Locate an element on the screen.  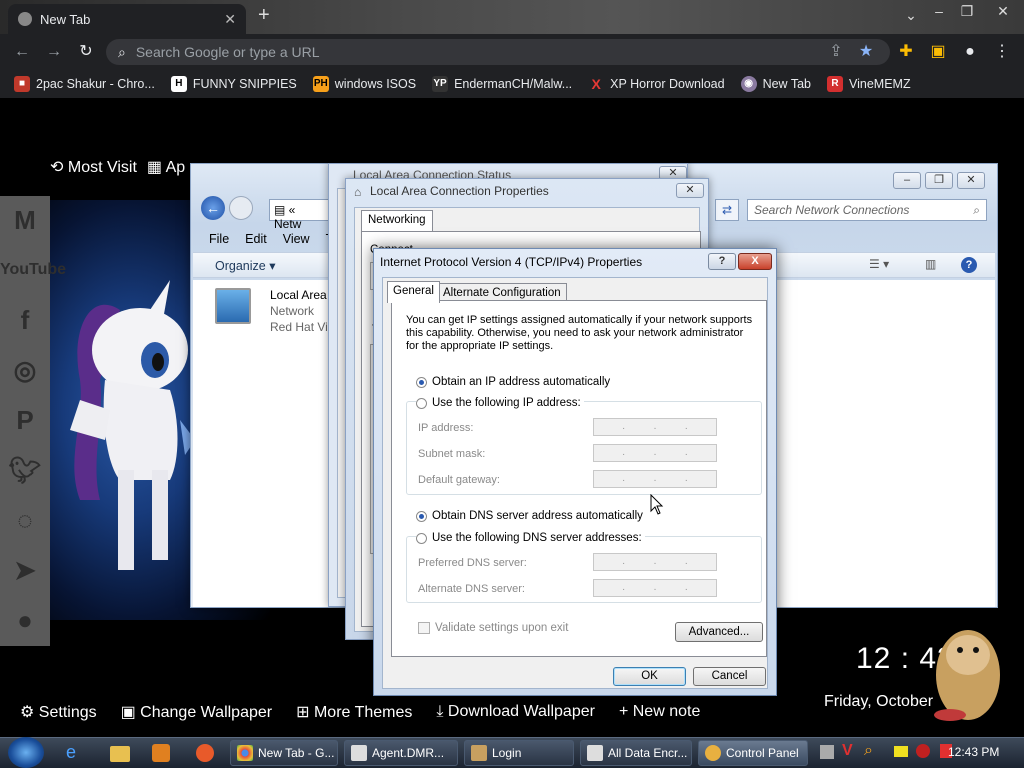
ph-icon: PH is located at coordinates (320, 84).